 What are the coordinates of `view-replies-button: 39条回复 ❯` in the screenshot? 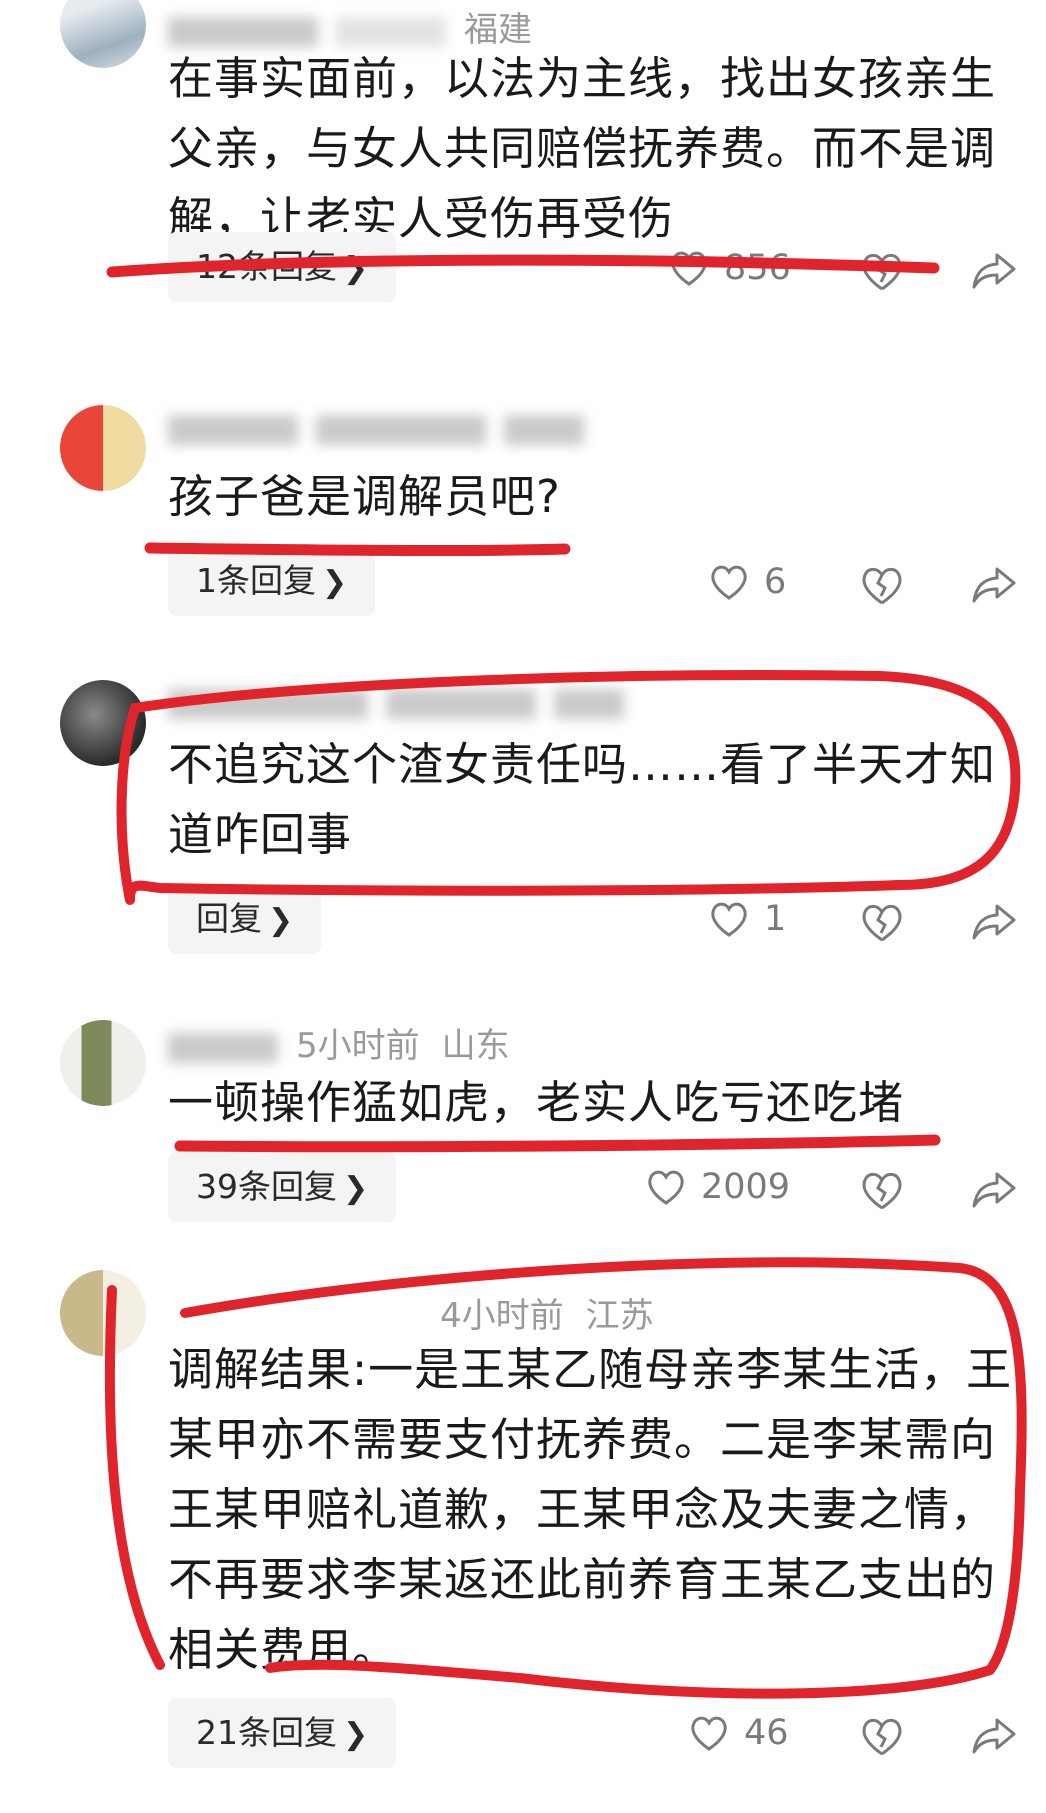 It's located at (282, 1187).